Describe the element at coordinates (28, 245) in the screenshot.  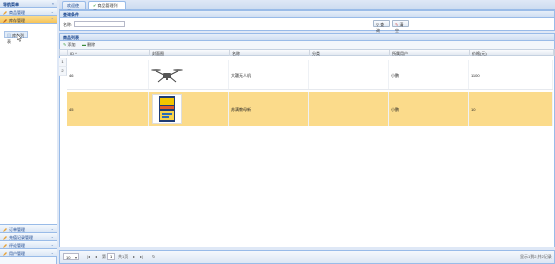
I see `sidebar-section-comments: 评论管理 ⌄` at that location.